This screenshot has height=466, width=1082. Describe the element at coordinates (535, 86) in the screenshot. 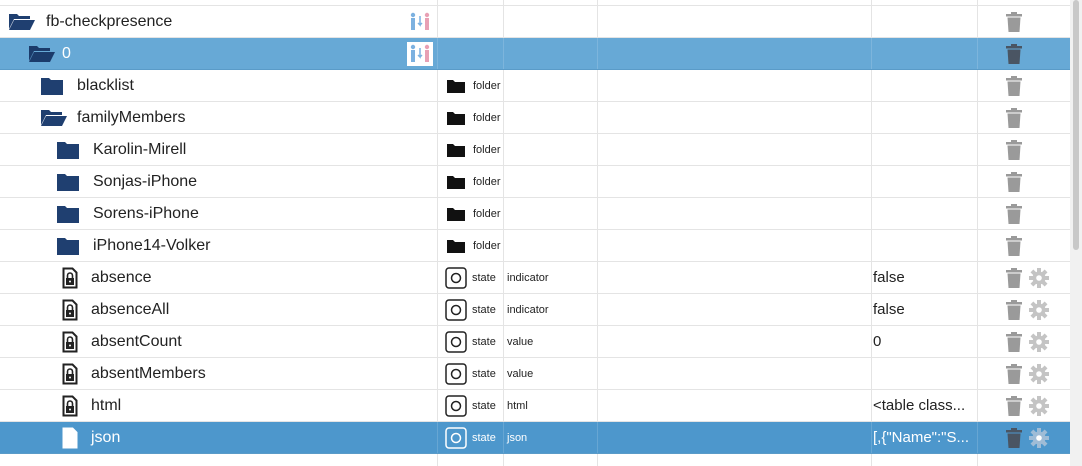

I see `tree-row: blacklist folder` at that location.